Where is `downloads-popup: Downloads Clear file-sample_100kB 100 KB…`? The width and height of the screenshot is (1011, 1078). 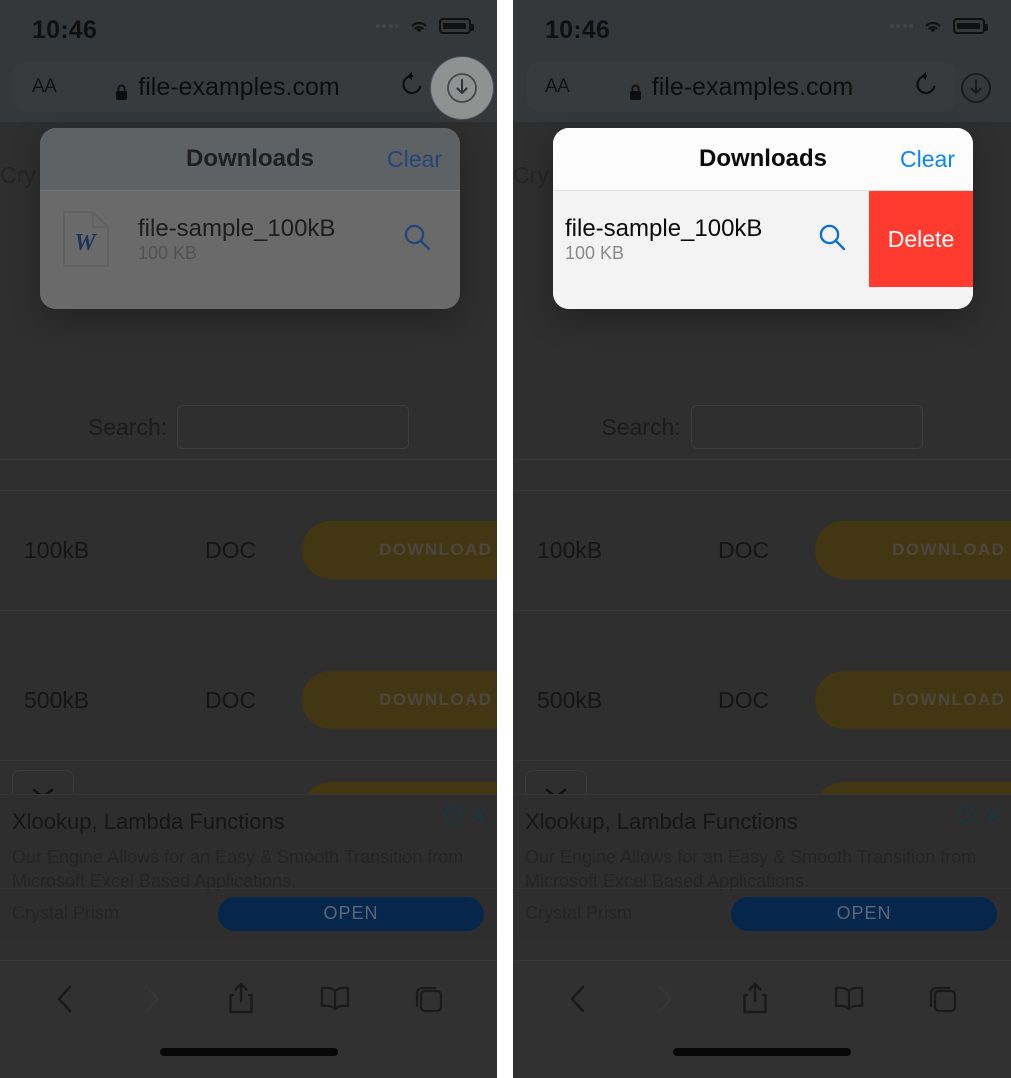 downloads-popup: Downloads Clear file-sample_100kB 100 KB… is located at coordinates (763, 218).